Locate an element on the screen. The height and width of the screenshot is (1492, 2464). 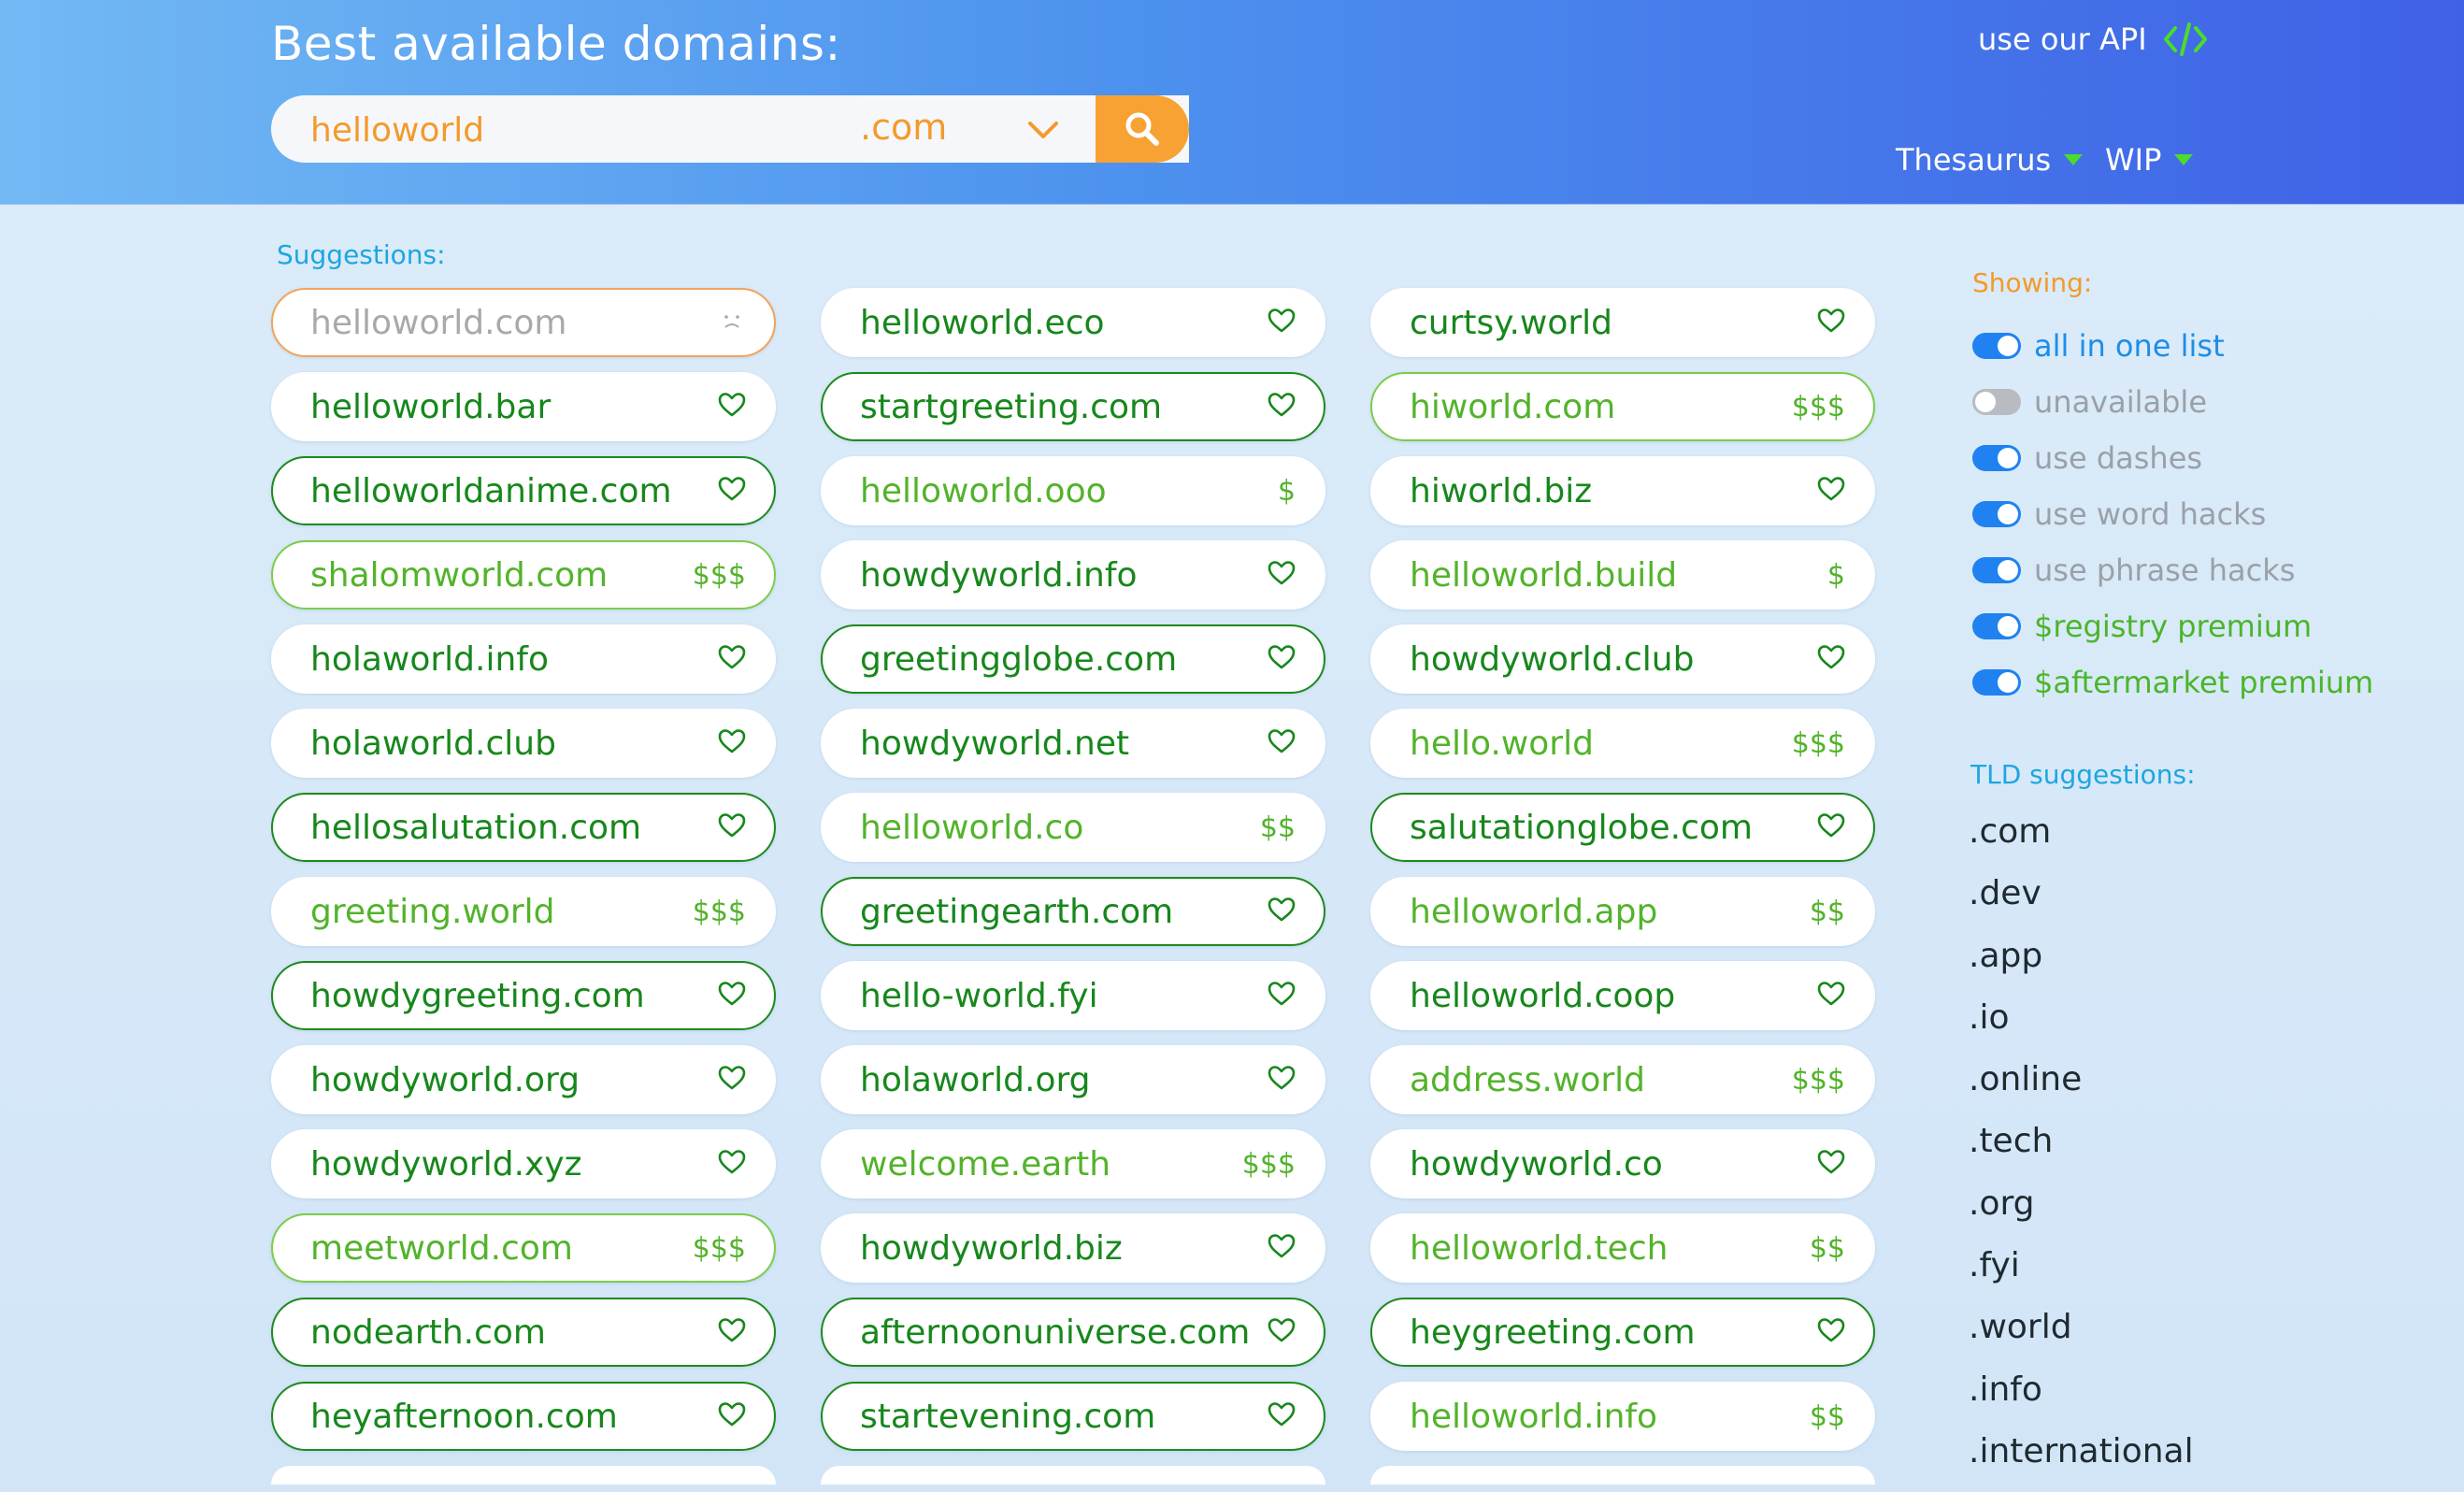
tld-suggestion: .io is located at coordinates (2081, 1023).